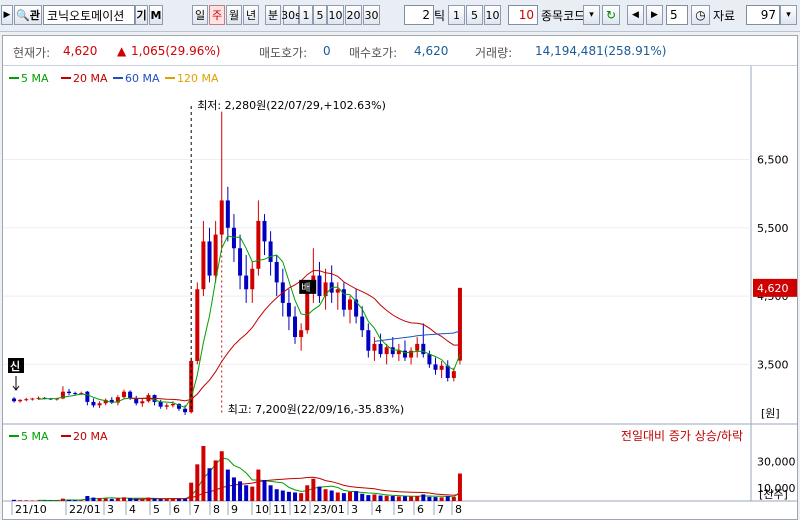  I want to click on name-button-m: M, so click(156, 15).